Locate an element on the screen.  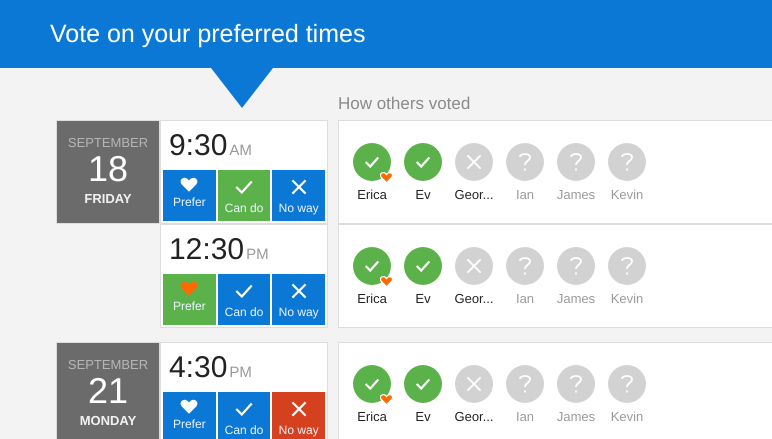
time-label: 9:30 is located at coordinates (198, 146).